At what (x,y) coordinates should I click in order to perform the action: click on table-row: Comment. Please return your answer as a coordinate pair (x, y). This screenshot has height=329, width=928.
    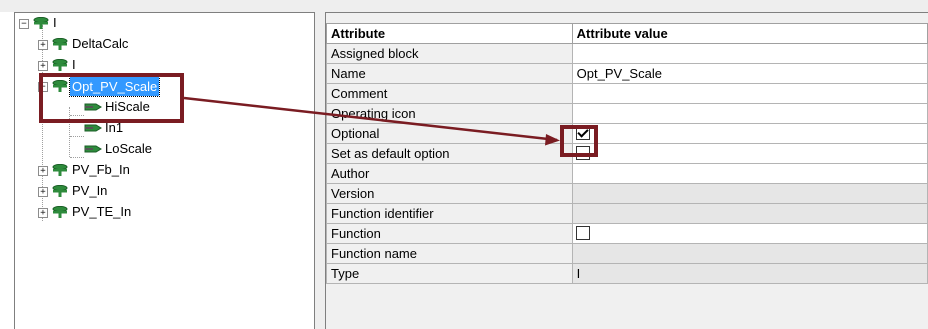
    Looking at the image, I should click on (627, 93).